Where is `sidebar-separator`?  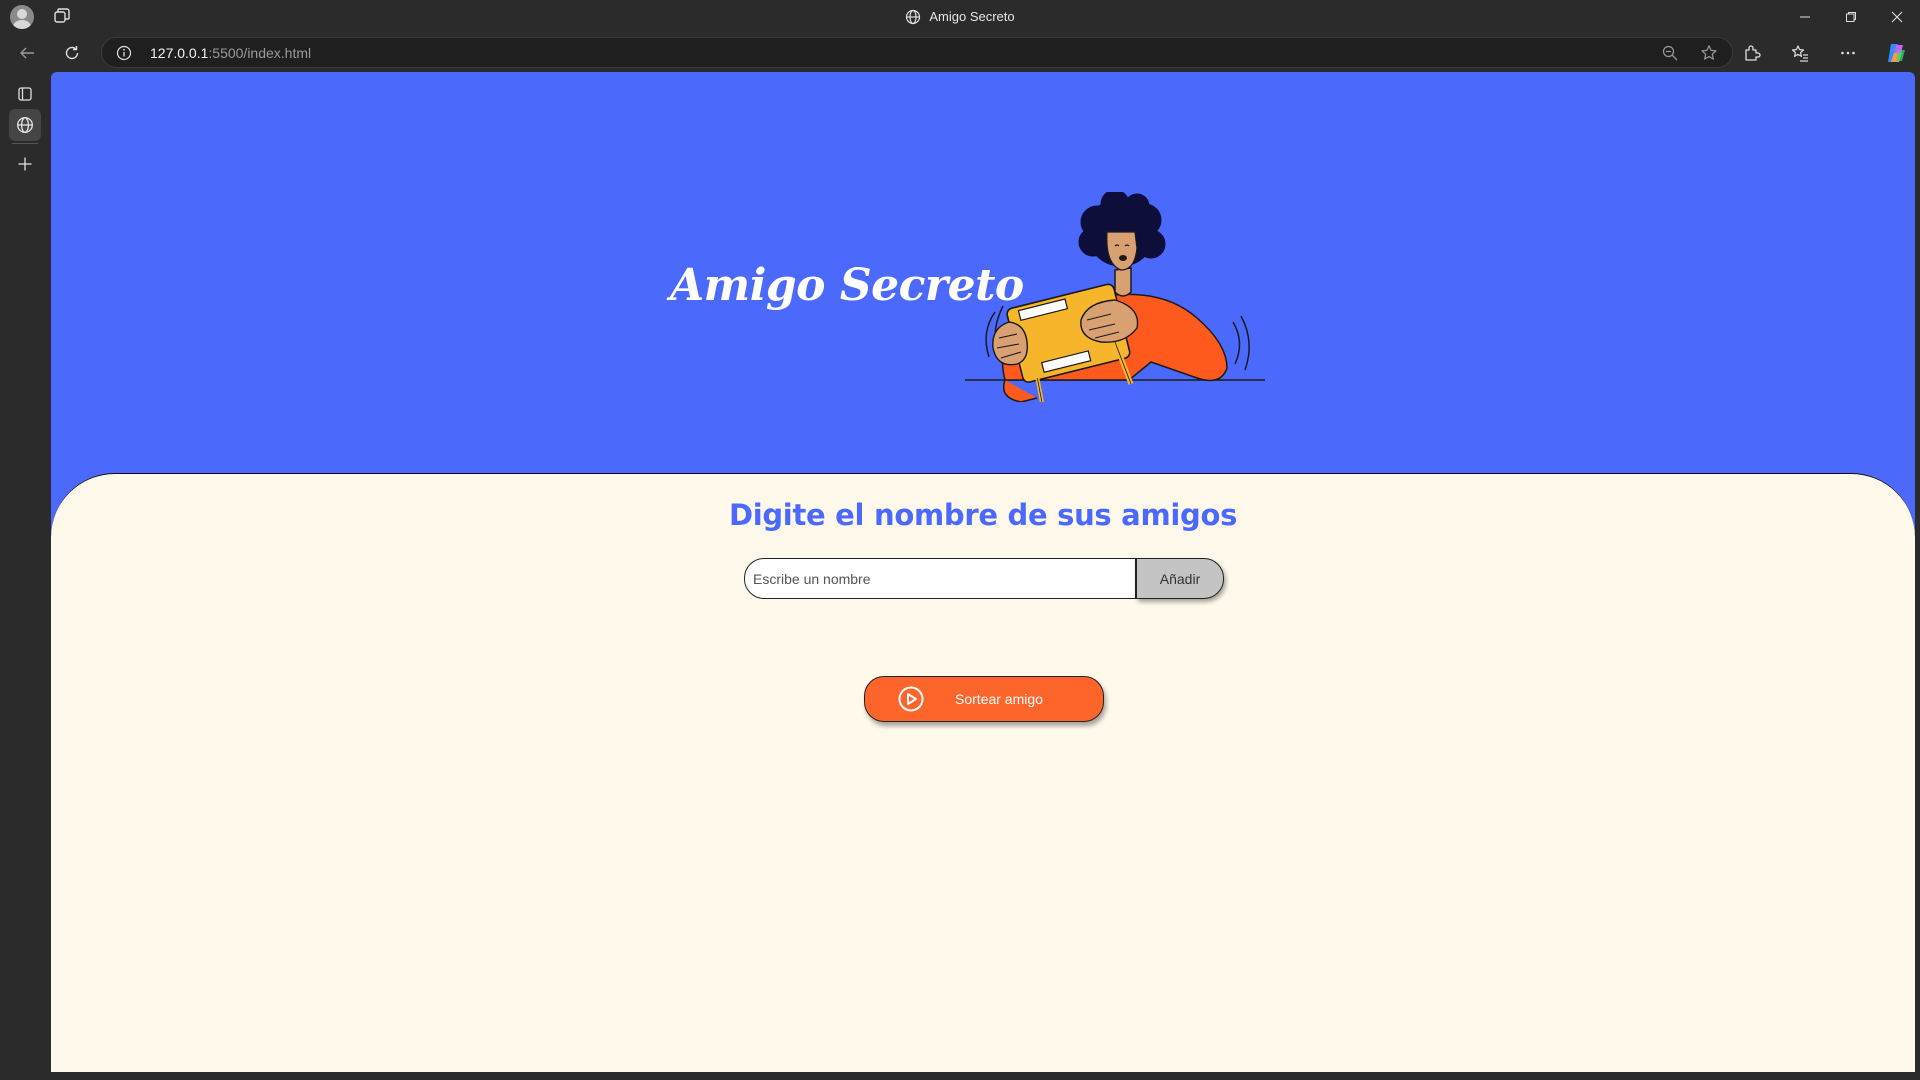
sidebar-separator is located at coordinates (25, 143).